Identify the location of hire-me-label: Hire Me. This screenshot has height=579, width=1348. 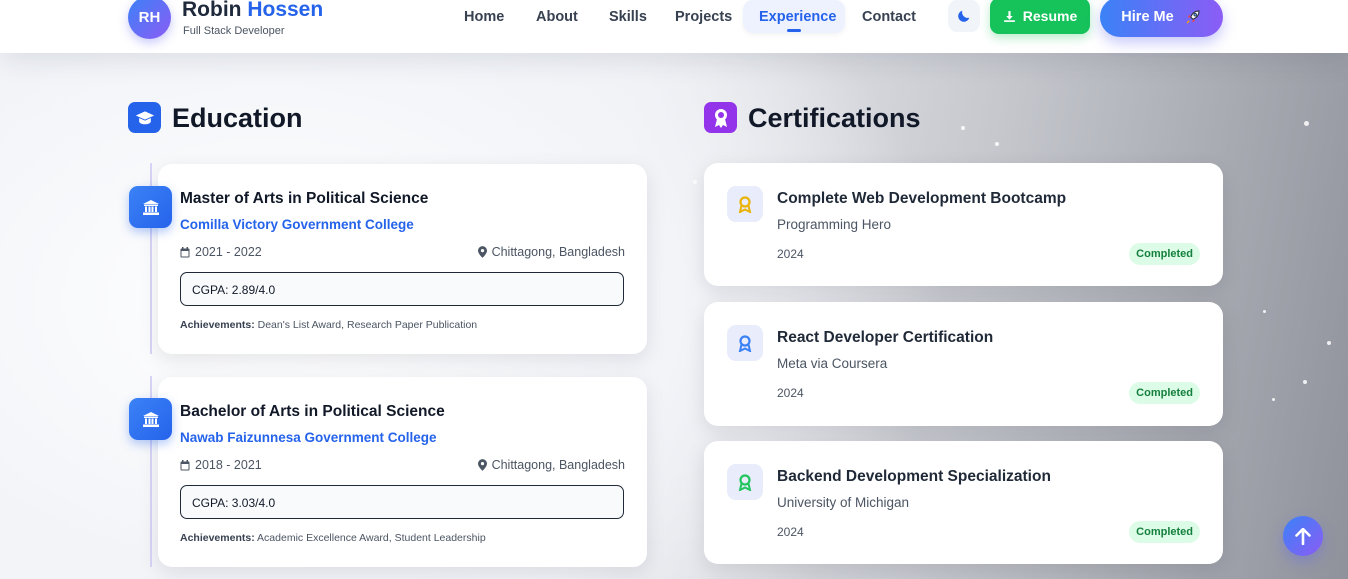
(1147, 17).